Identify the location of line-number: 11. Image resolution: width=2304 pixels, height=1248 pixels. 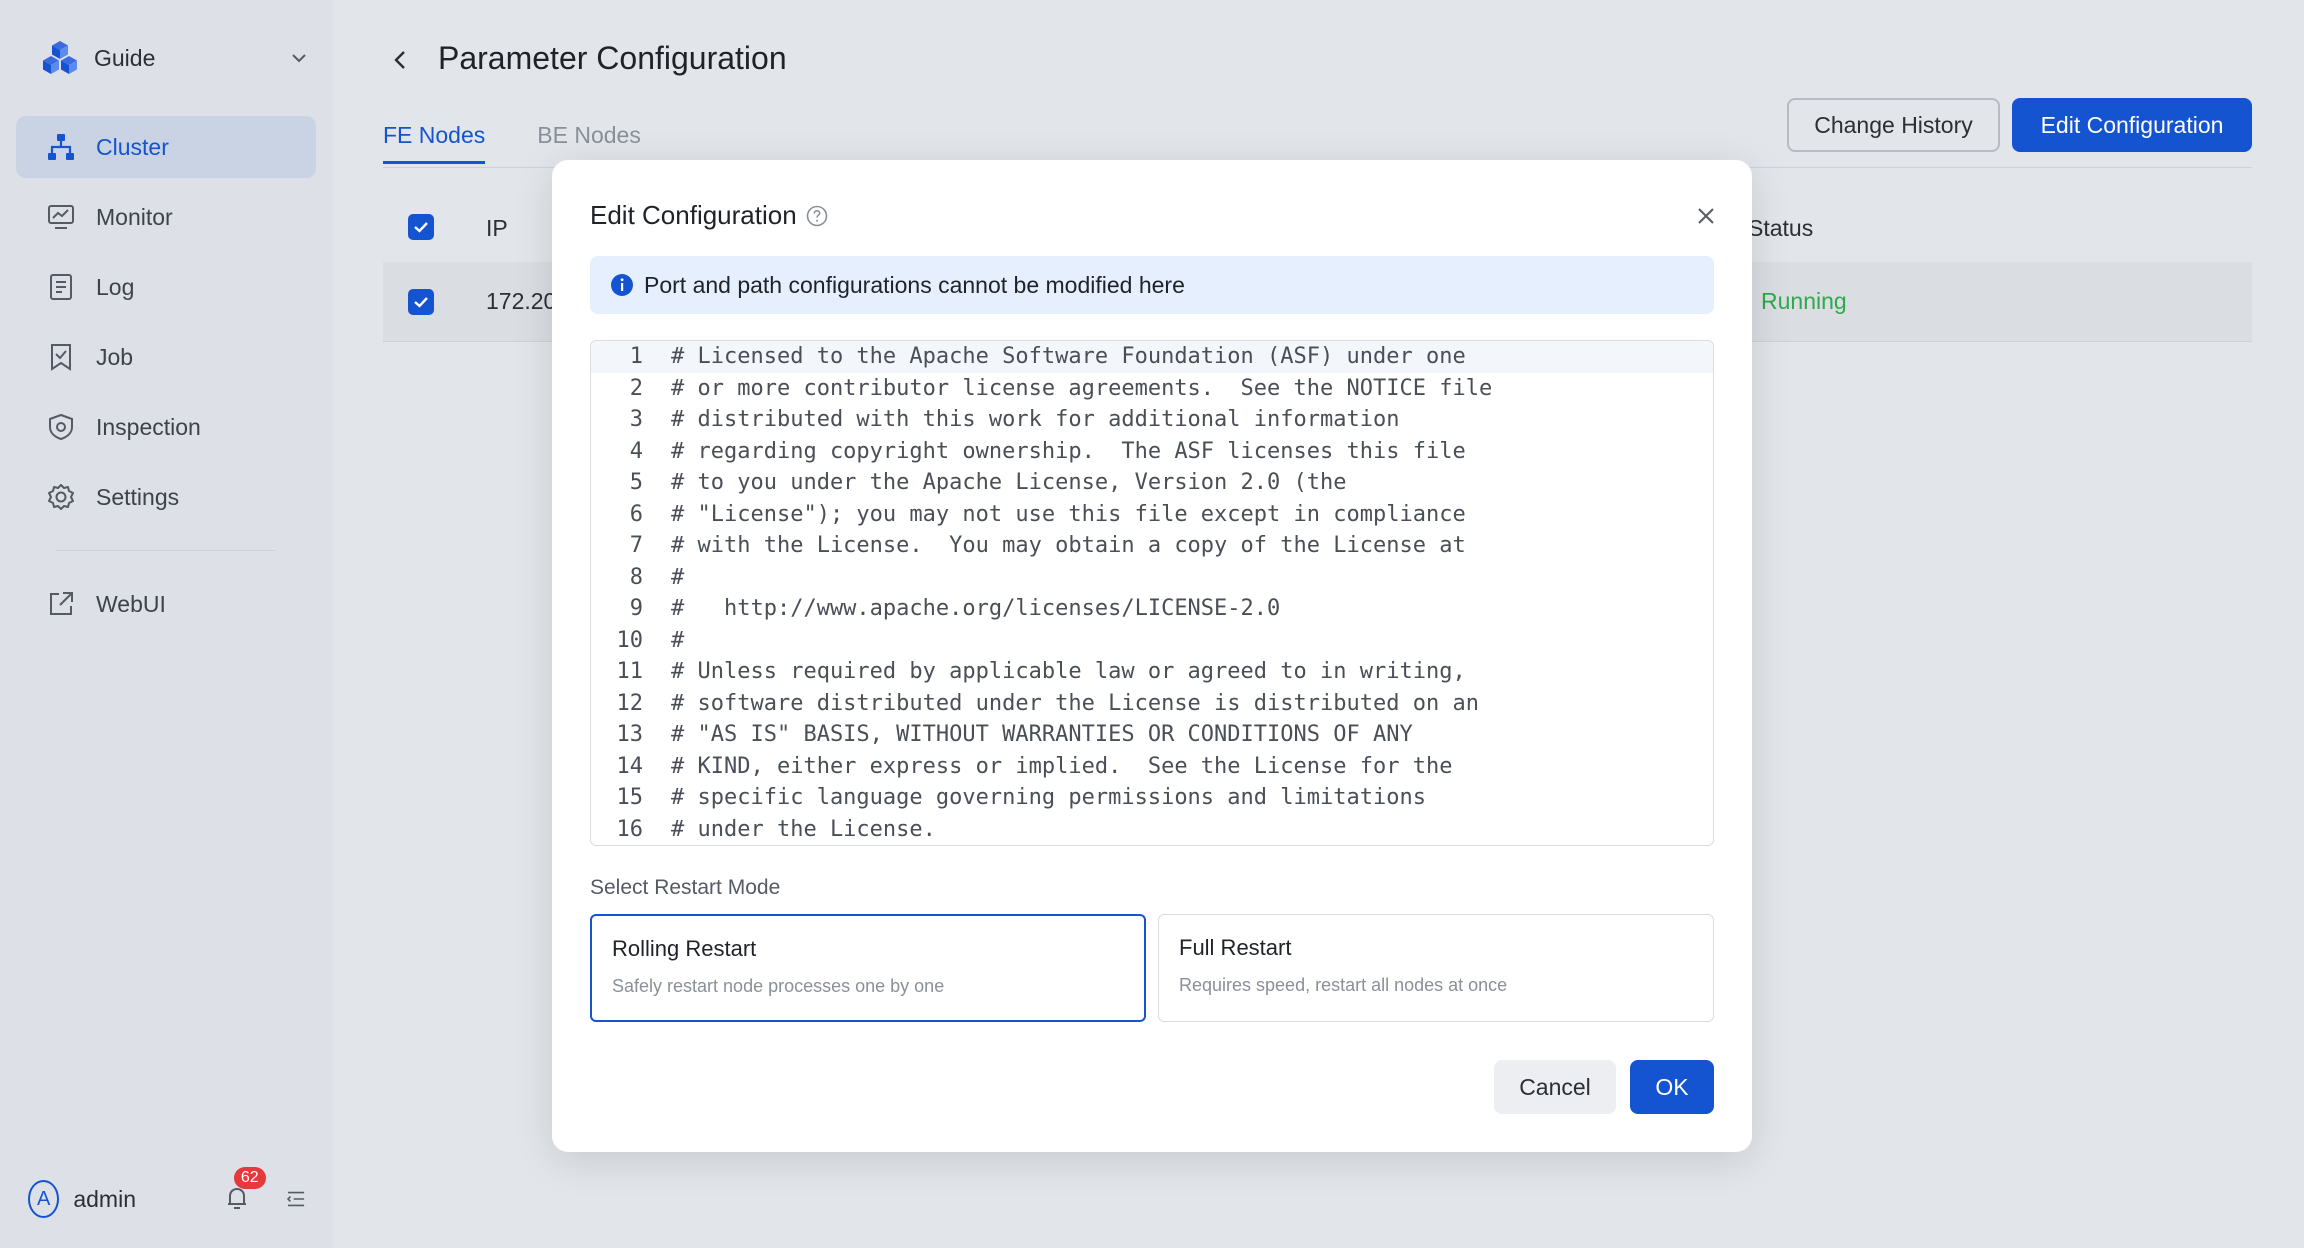
(630, 672).